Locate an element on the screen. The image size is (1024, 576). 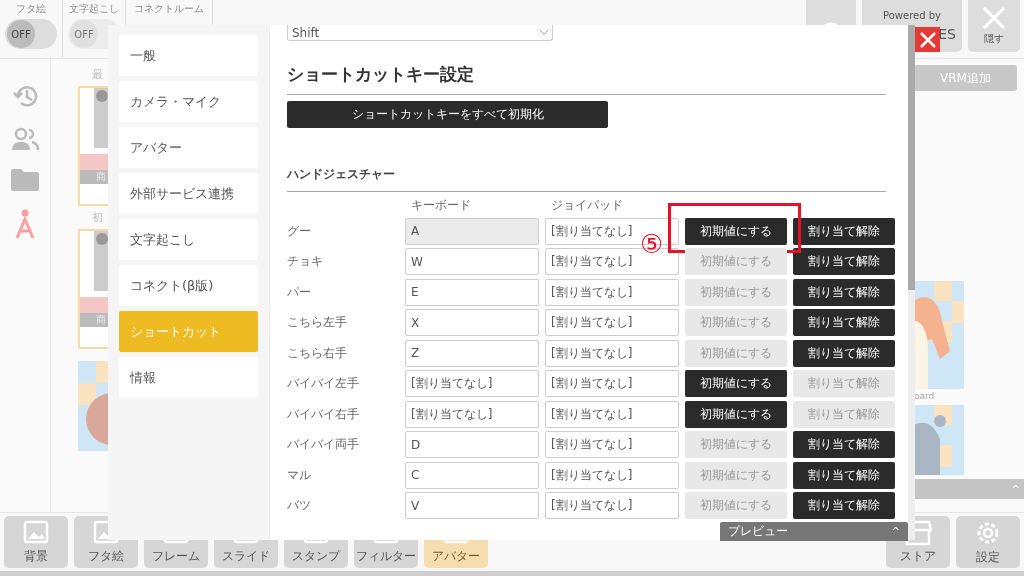
keyboard-field: X is located at coordinates (472, 322).